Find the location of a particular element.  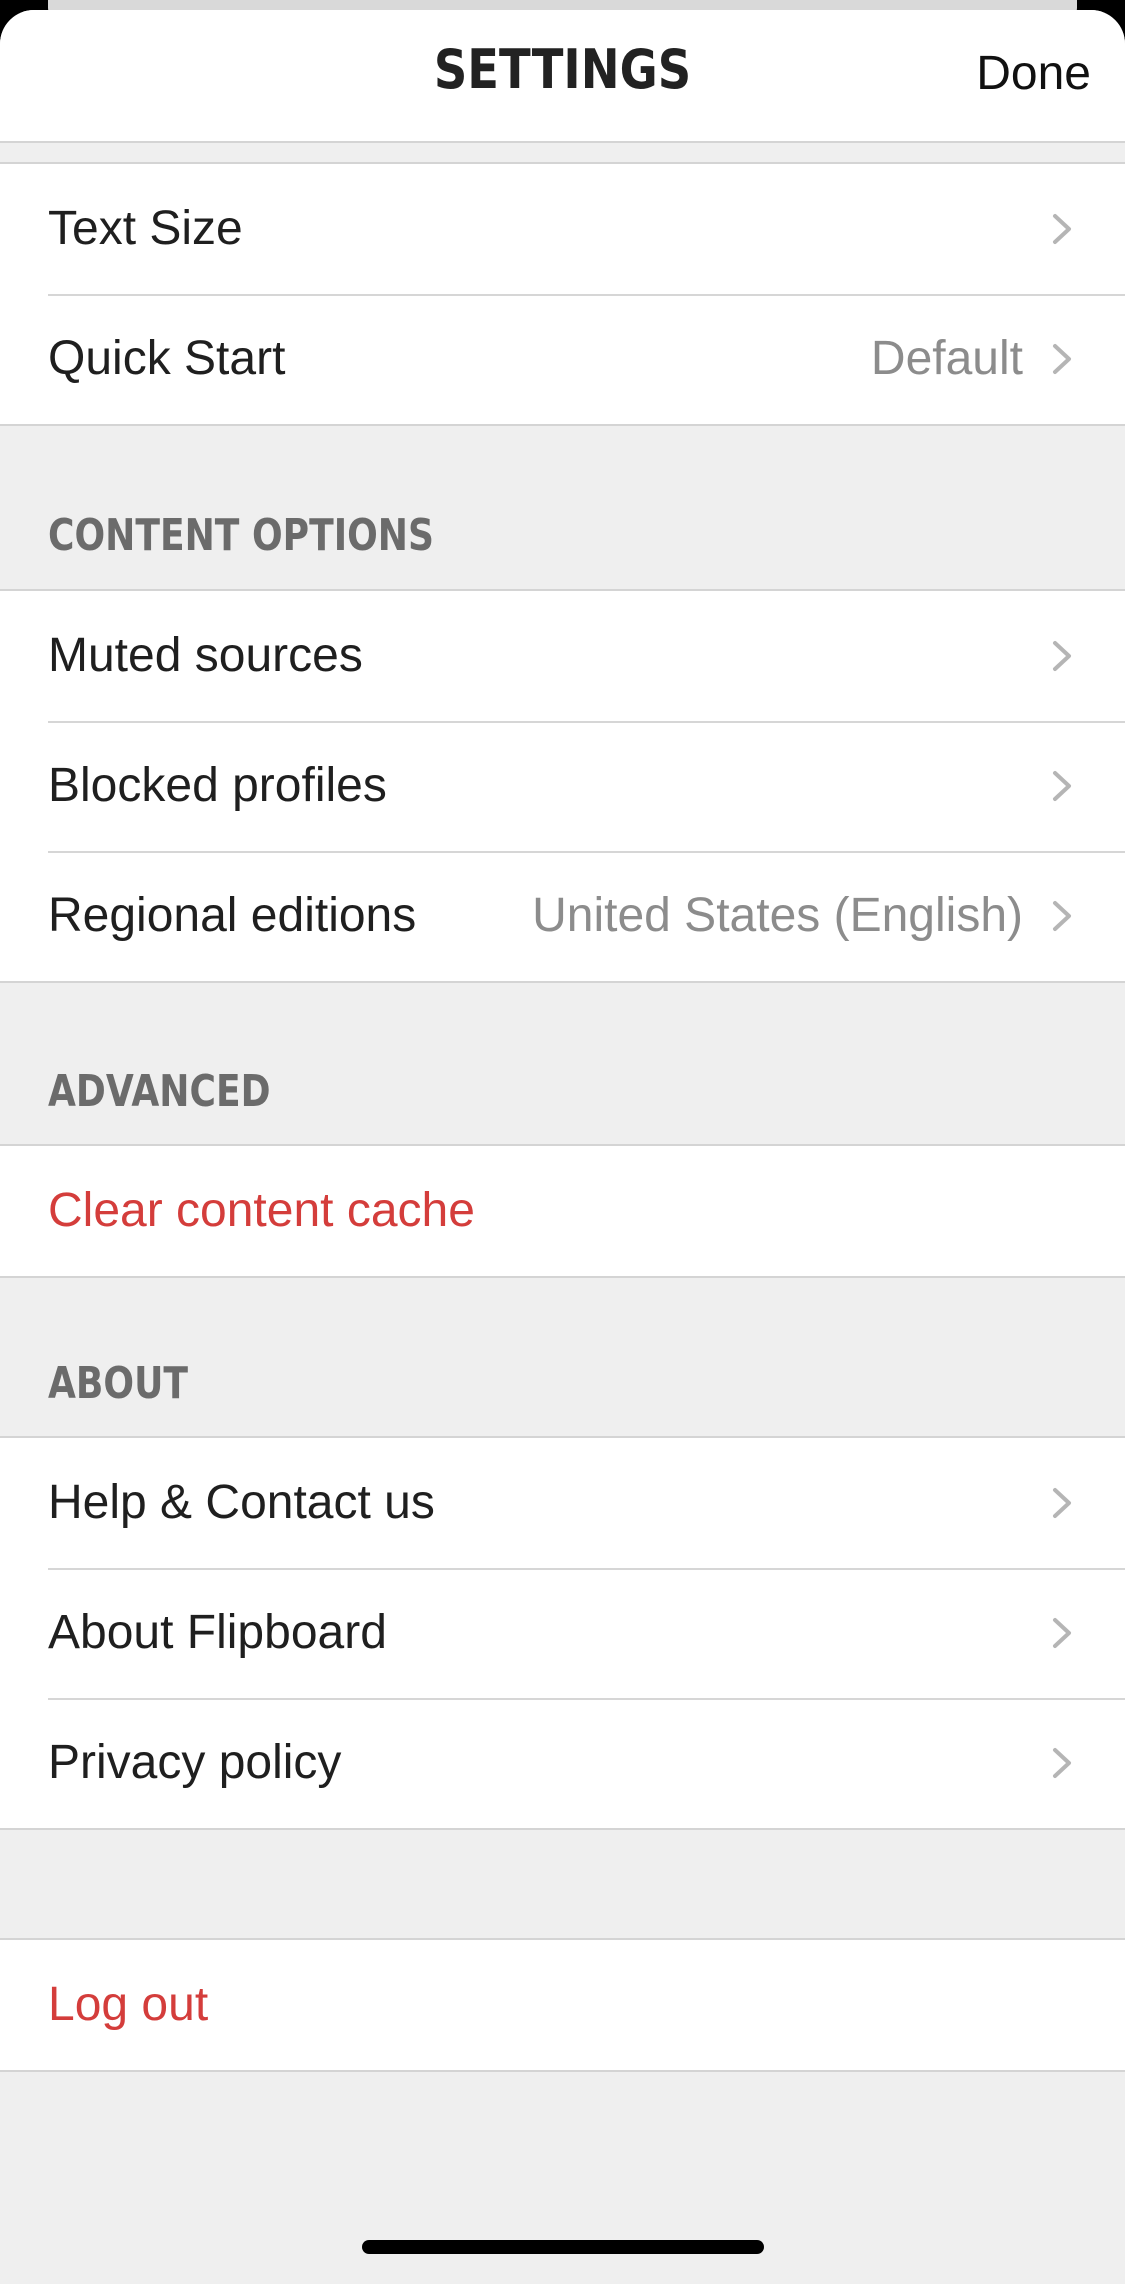

section-header-advanced: ADVANCED is located at coordinates (159, 1091).